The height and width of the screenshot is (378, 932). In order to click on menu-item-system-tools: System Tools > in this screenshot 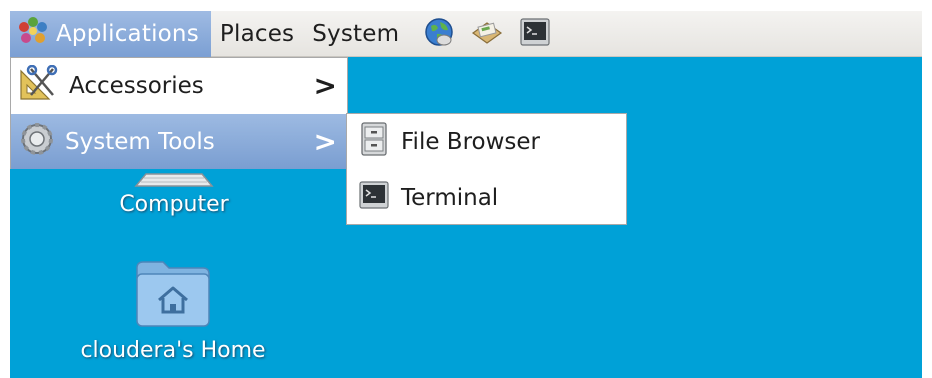, I will do `click(179, 141)`.